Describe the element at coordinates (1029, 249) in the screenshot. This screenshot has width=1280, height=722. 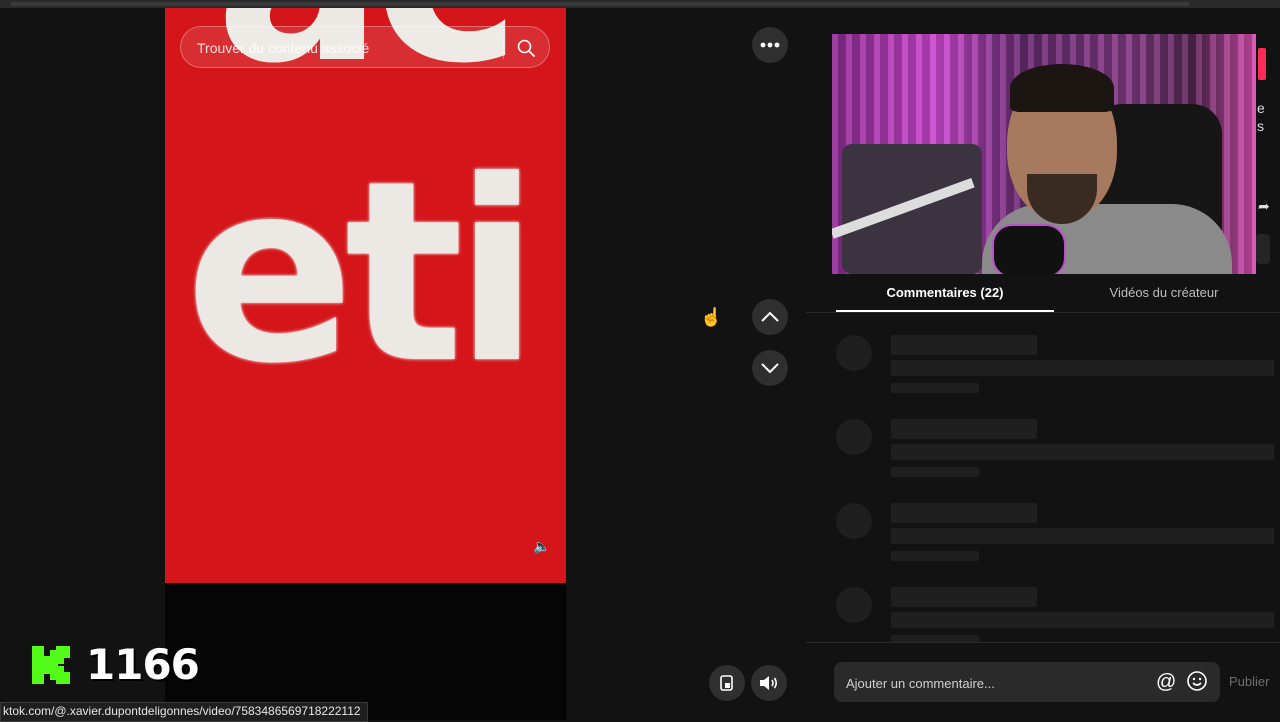
I see `webcam-microphone` at that location.